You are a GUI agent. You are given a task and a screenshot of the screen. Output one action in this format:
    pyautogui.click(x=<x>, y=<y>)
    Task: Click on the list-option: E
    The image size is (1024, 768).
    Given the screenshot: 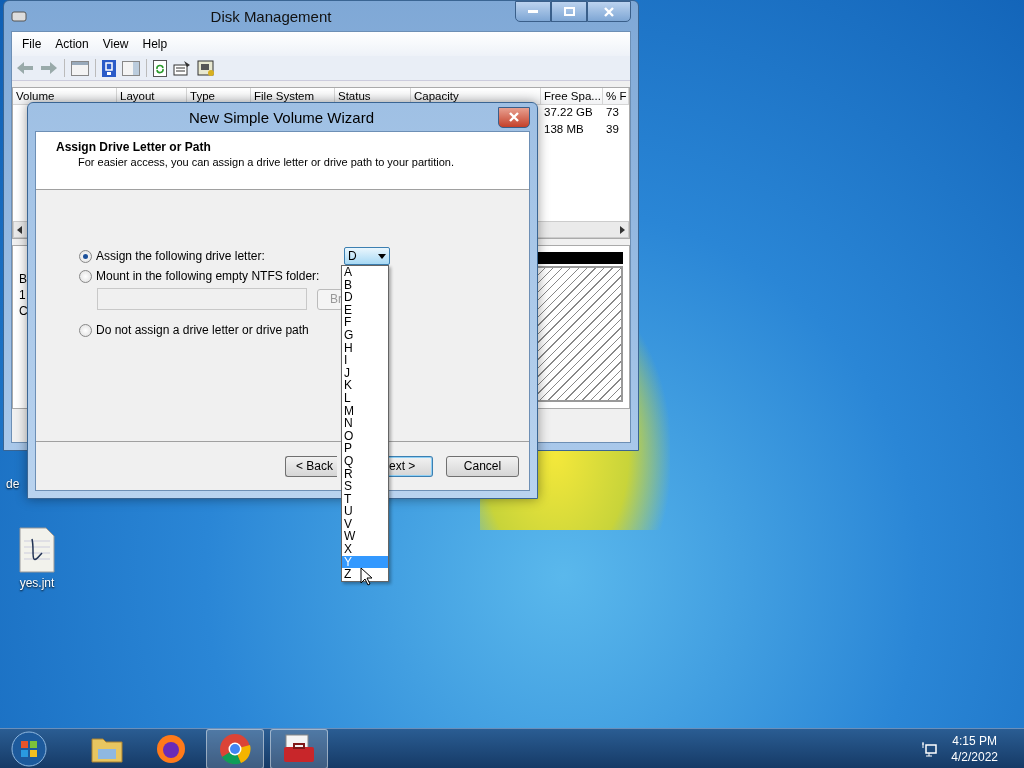 What is the action you would take?
    pyautogui.click(x=365, y=310)
    